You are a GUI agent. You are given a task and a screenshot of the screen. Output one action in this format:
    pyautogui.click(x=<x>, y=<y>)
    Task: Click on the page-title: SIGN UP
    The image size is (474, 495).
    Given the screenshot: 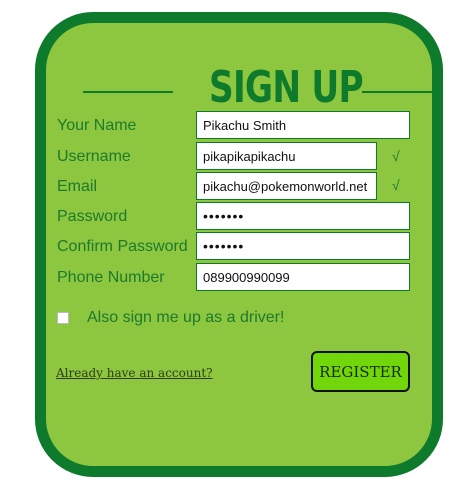 What is the action you would take?
    pyautogui.click(x=286, y=87)
    